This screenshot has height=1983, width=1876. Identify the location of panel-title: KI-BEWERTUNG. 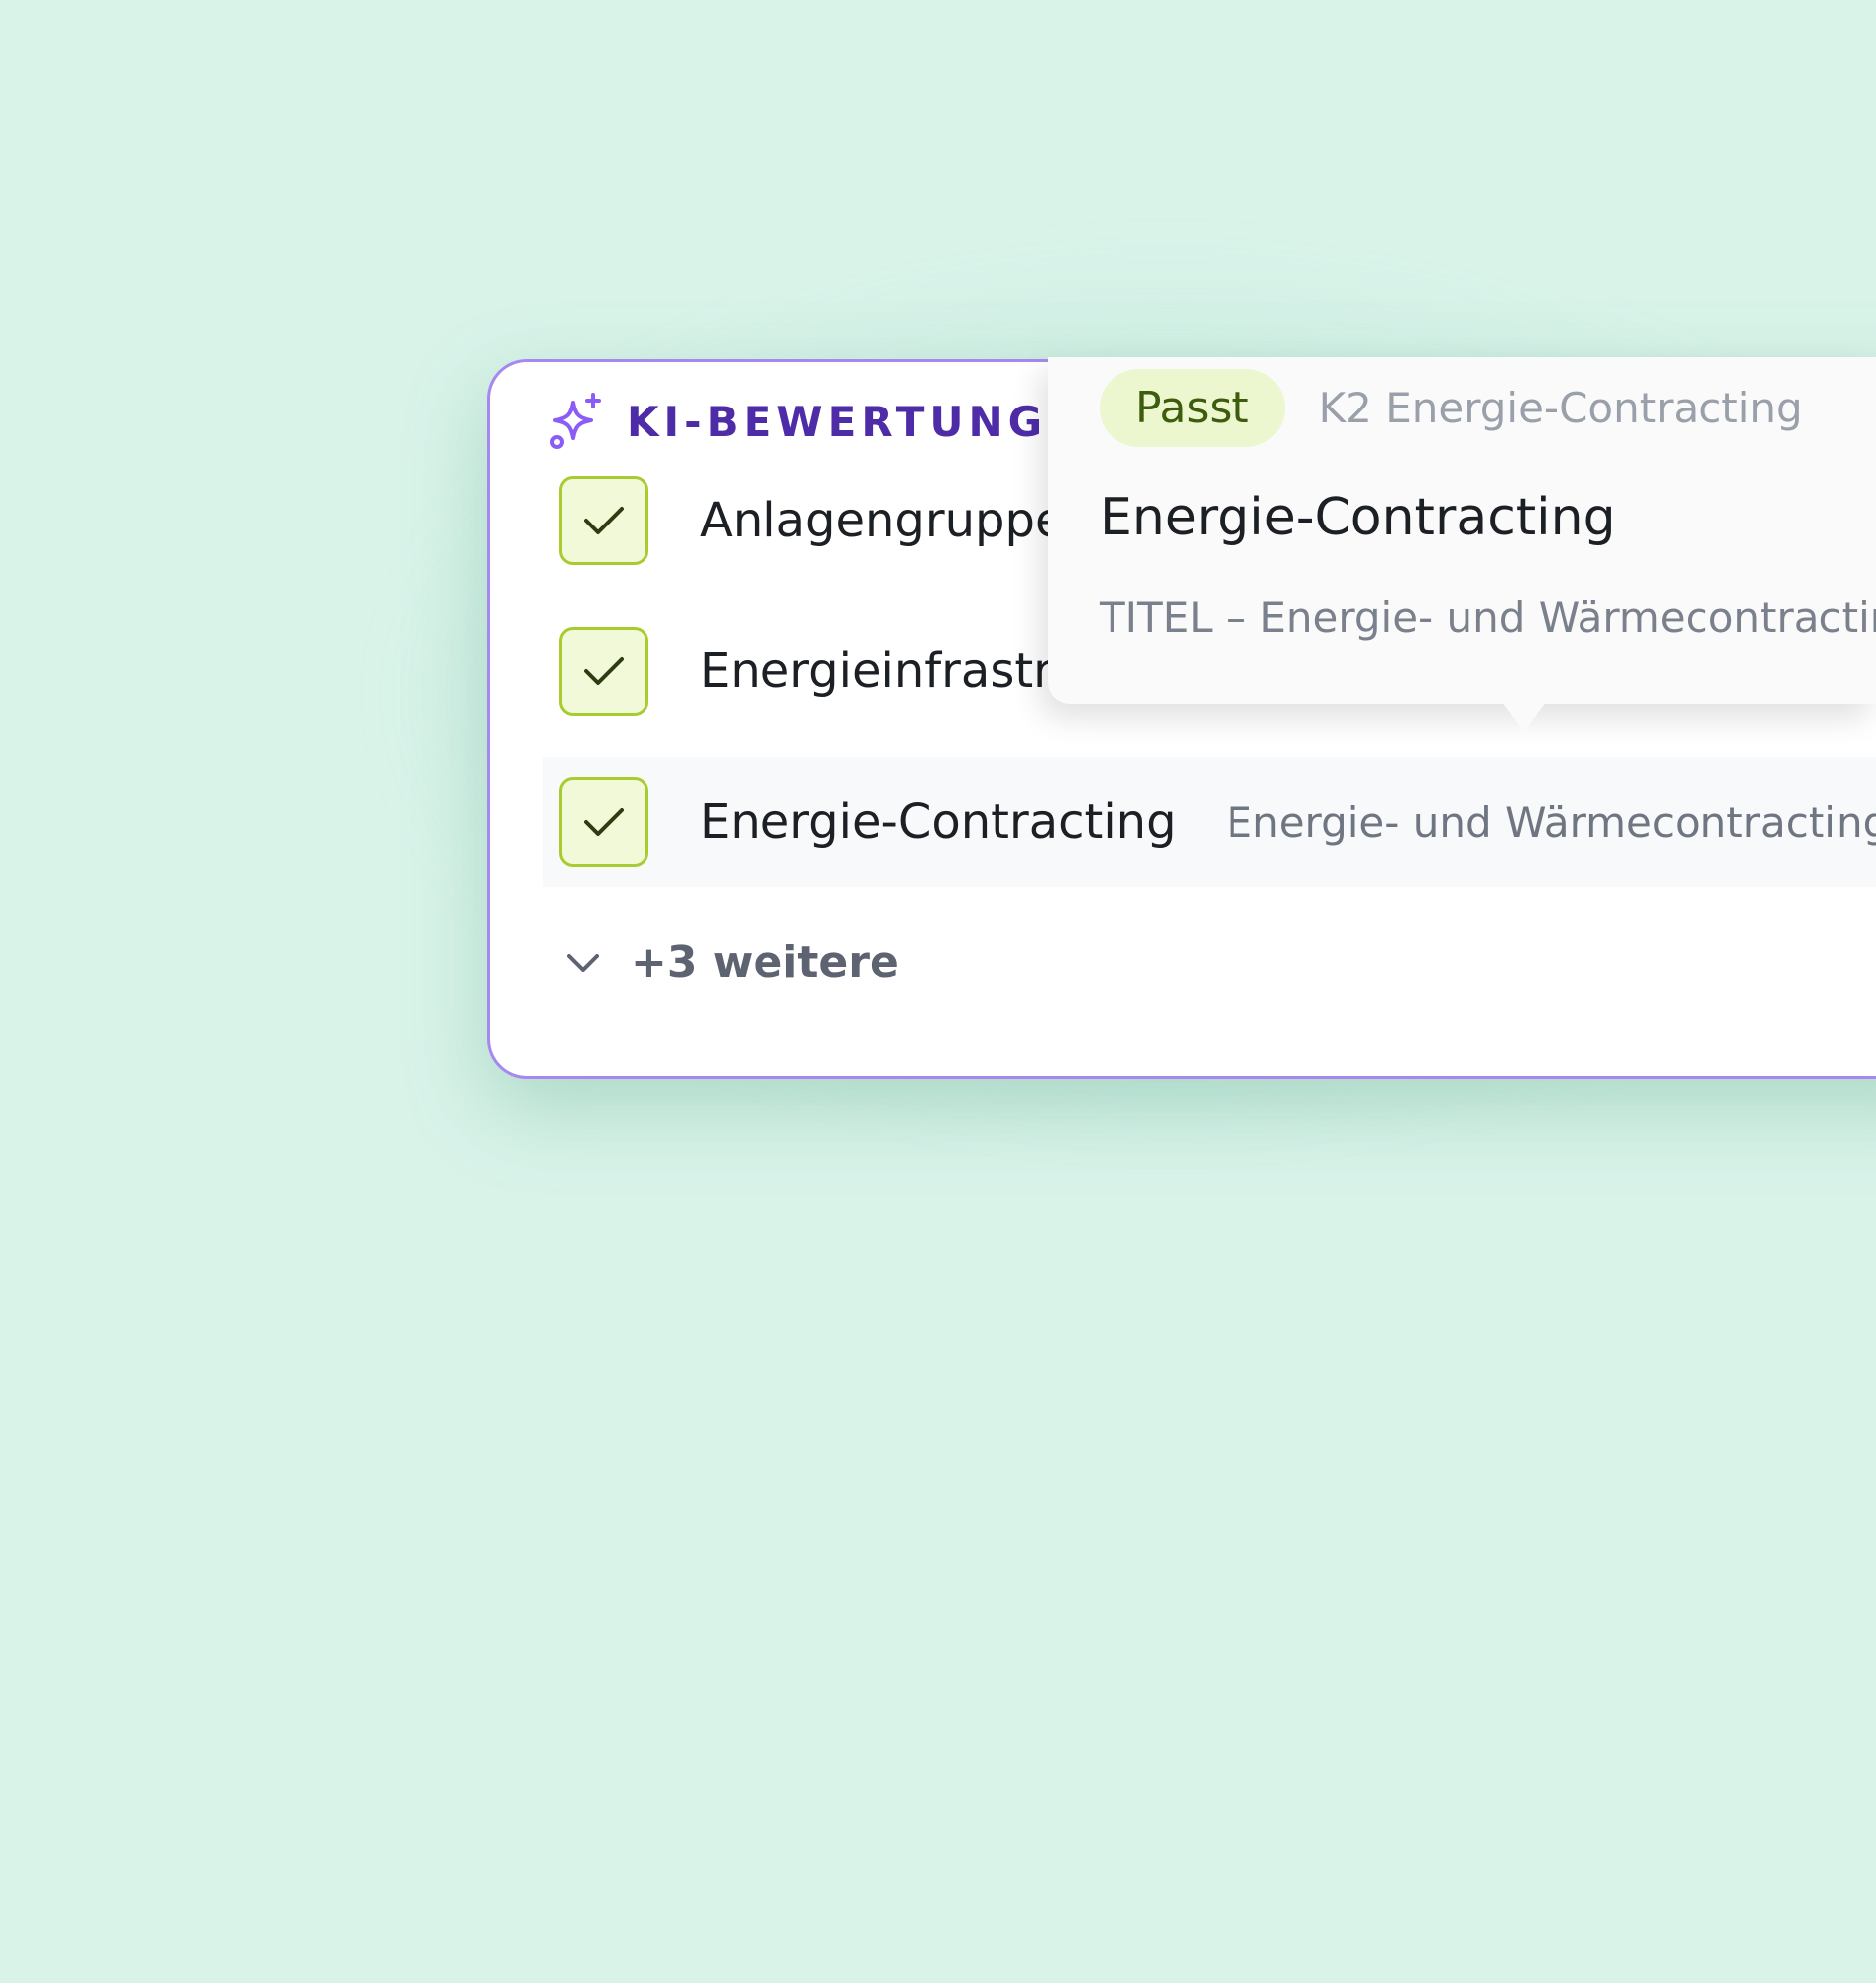
(837, 422).